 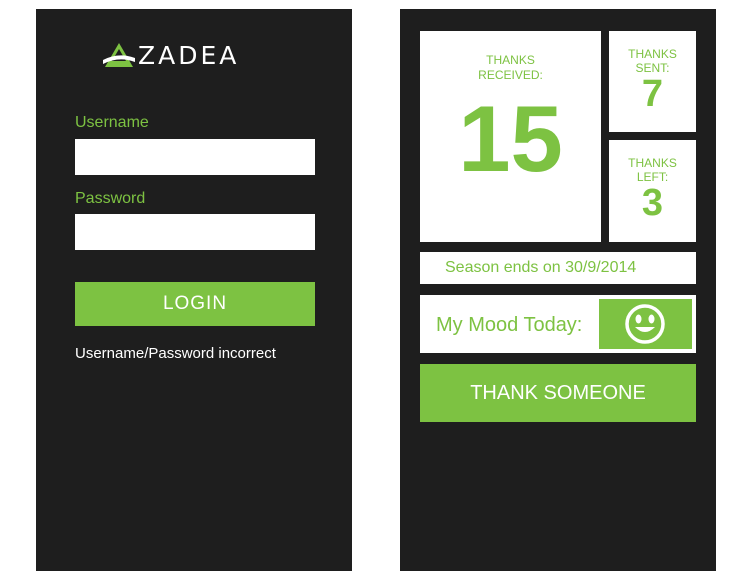 What do you see at coordinates (112, 122) in the screenshot?
I see `username-label: Username` at bounding box center [112, 122].